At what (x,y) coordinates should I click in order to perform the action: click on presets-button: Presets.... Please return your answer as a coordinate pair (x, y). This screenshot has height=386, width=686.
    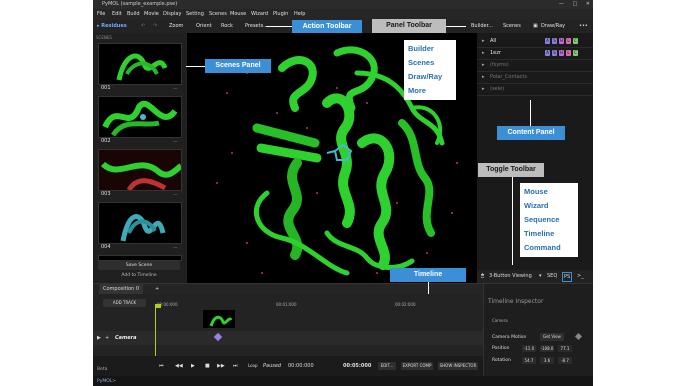
    Looking at the image, I should click on (256, 26).